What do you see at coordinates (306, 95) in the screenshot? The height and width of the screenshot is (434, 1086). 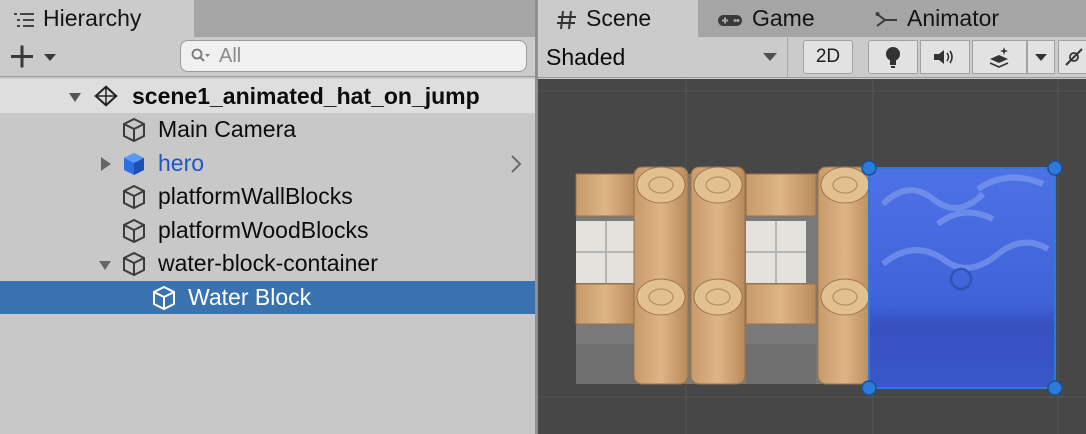 I see `scene-name: scene1_animated_hat_on_jump` at bounding box center [306, 95].